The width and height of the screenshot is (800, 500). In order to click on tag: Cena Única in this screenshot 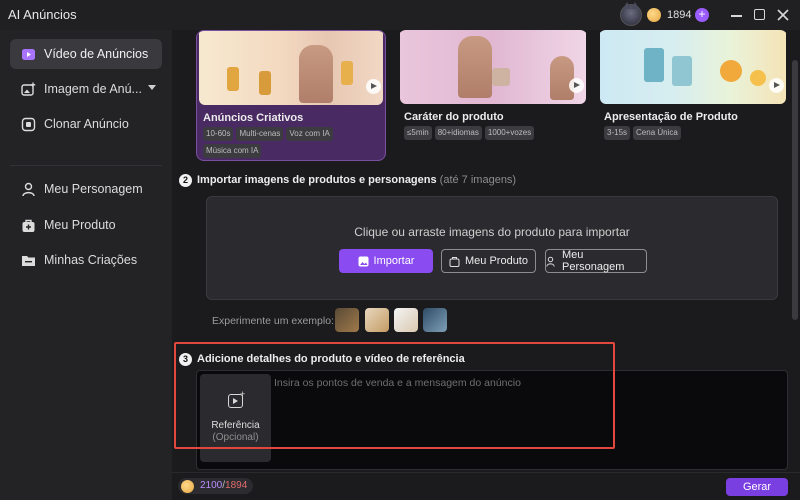, I will do `click(657, 133)`.